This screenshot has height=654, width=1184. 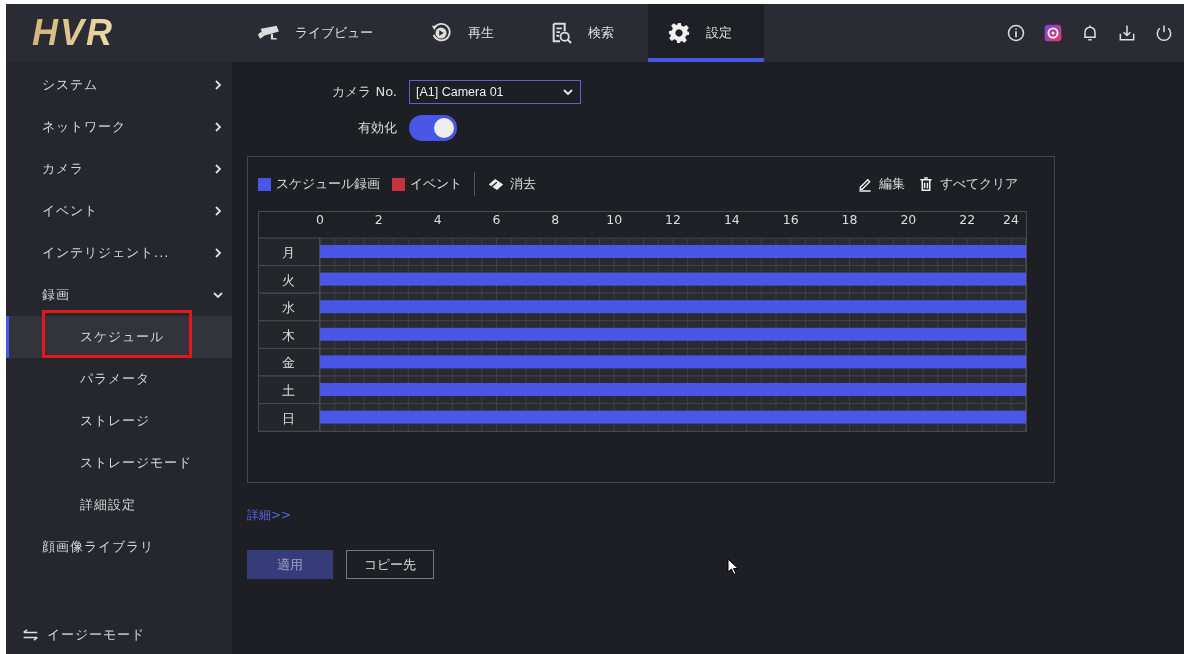 What do you see at coordinates (908, 219) in the screenshot?
I see `hour-label: 20` at bounding box center [908, 219].